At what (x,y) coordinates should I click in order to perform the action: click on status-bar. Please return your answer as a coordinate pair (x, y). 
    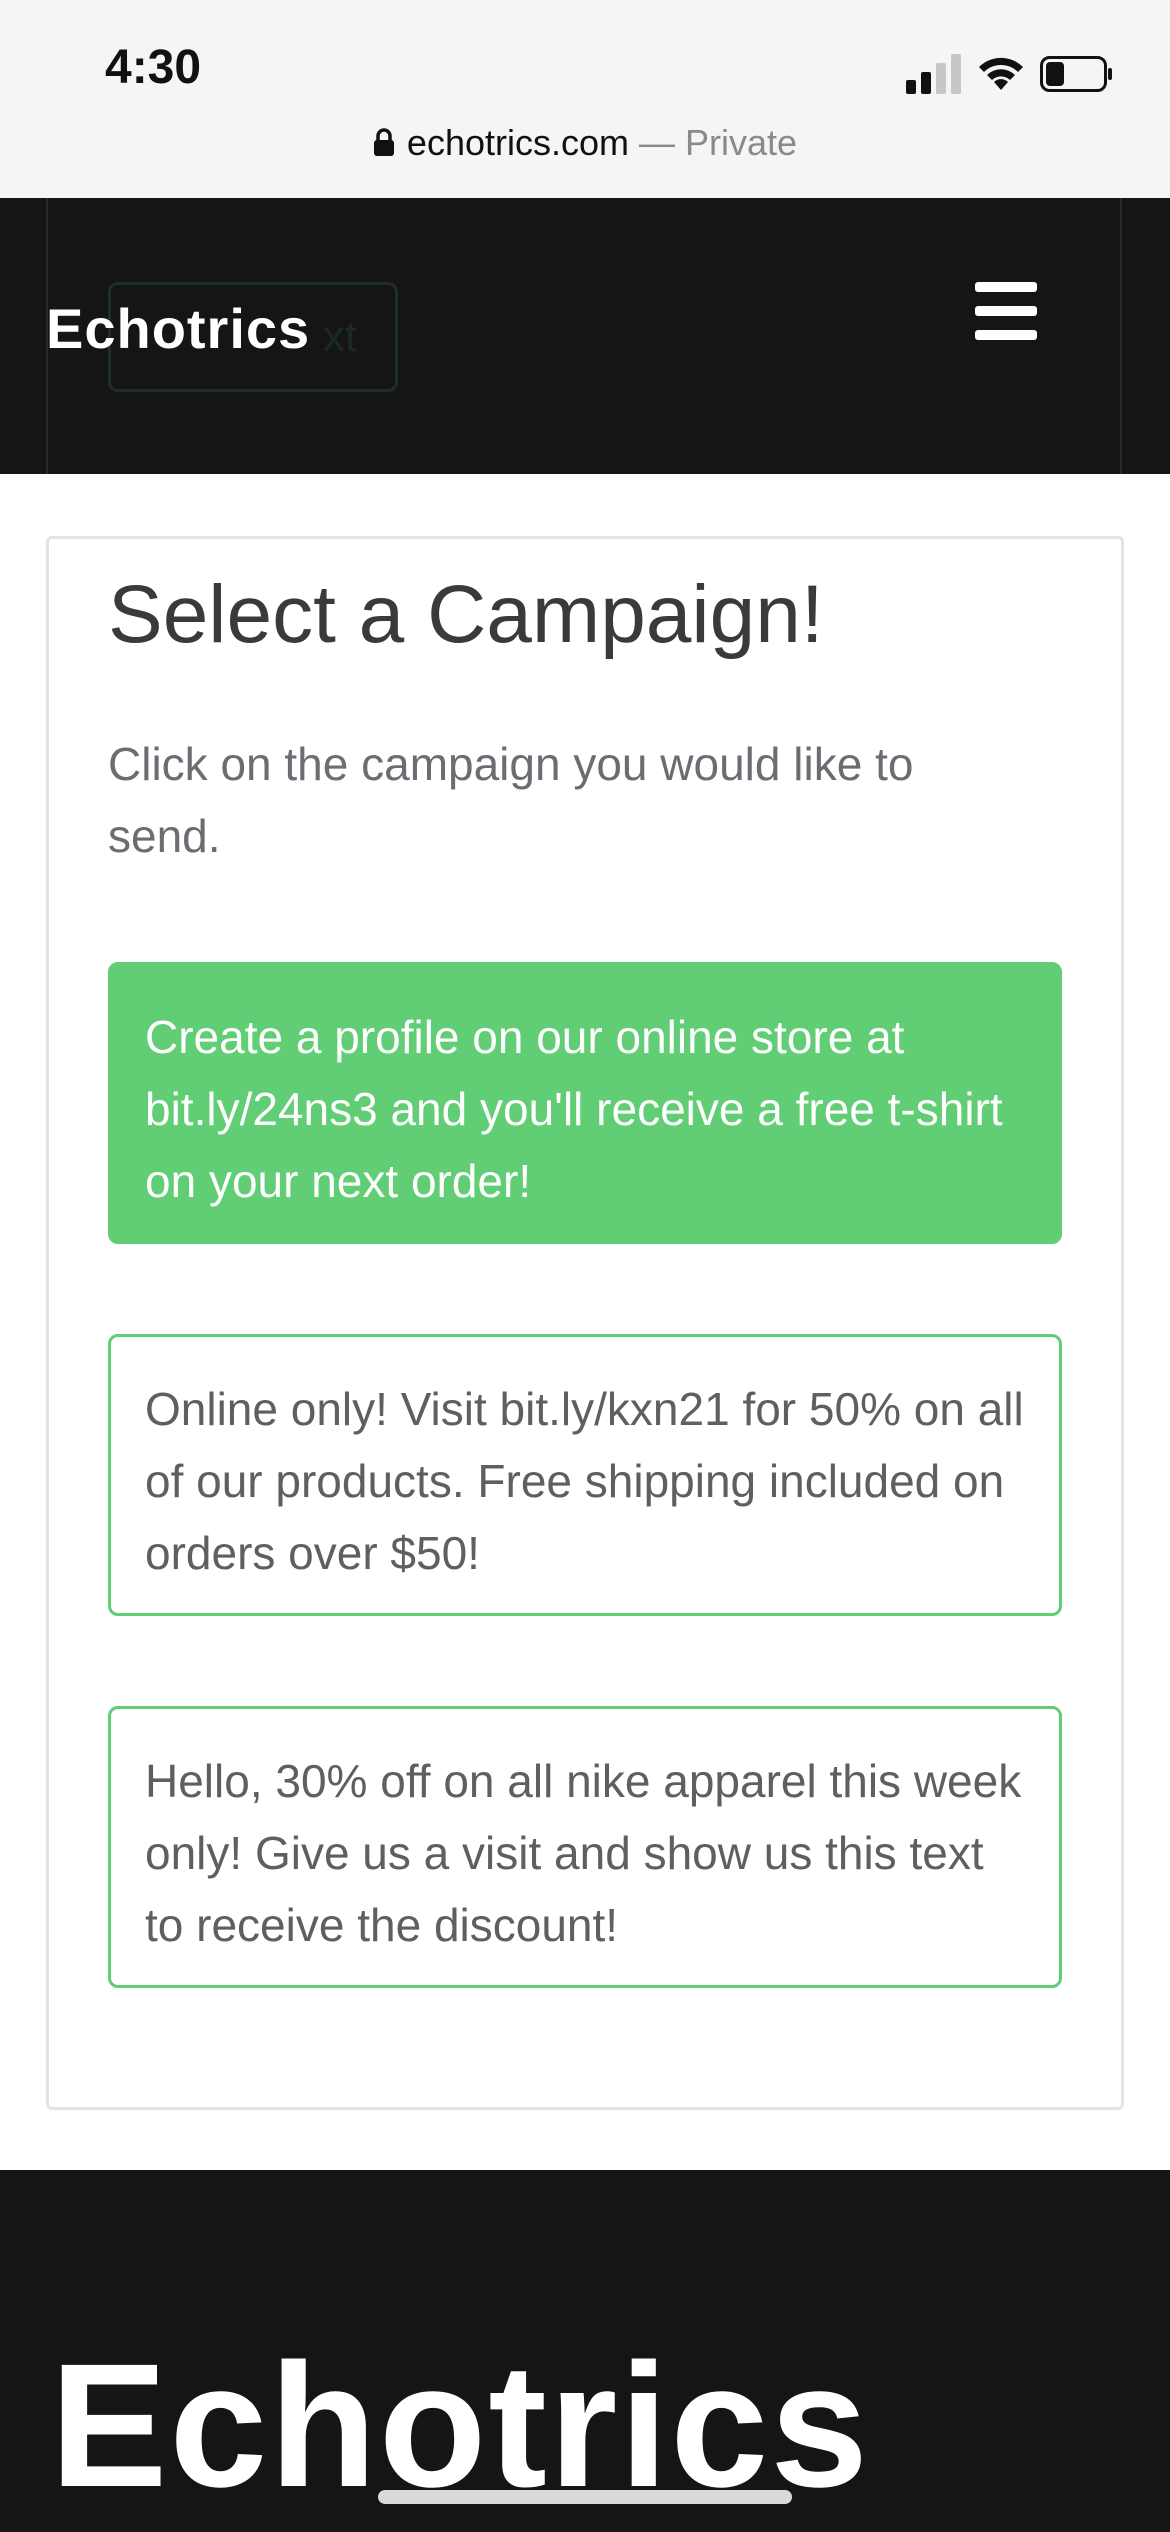
    Looking at the image, I should click on (585, 99).